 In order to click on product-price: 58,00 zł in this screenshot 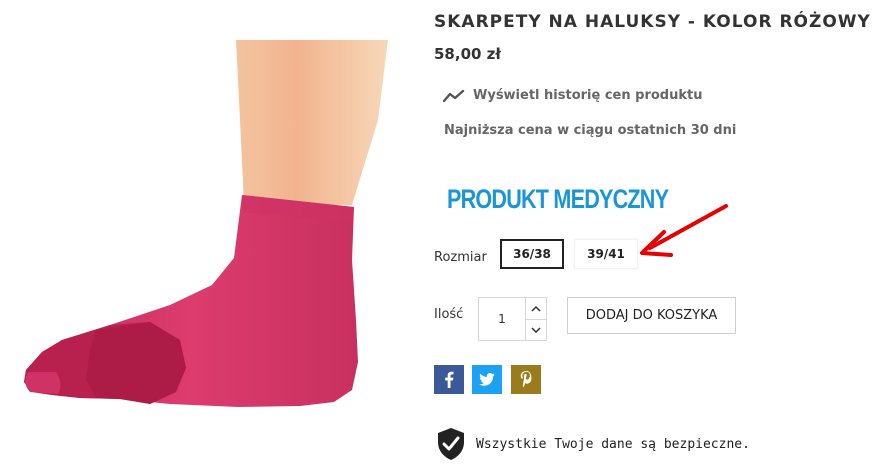, I will do `click(467, 54)`.